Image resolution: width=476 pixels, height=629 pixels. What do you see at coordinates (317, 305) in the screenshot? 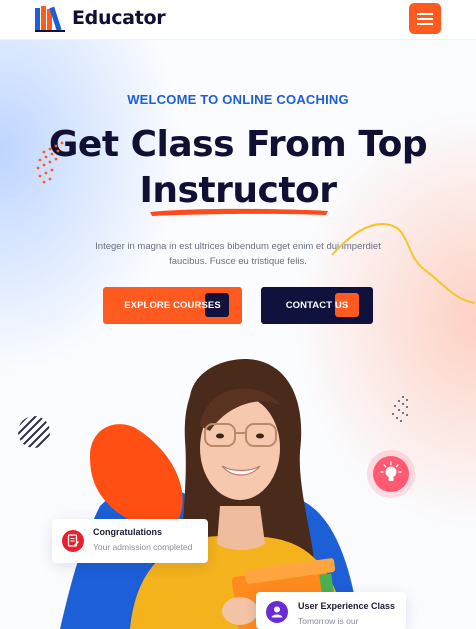
I see `contact-us-label: CONTACT US` at bounding box center [317, 305].